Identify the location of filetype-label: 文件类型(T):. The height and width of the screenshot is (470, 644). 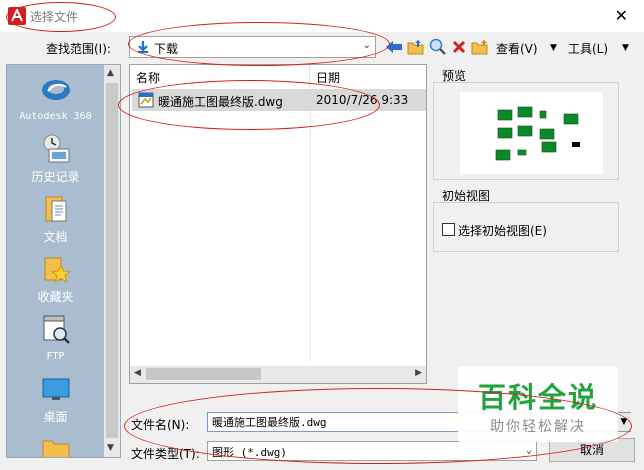
(165, 454).